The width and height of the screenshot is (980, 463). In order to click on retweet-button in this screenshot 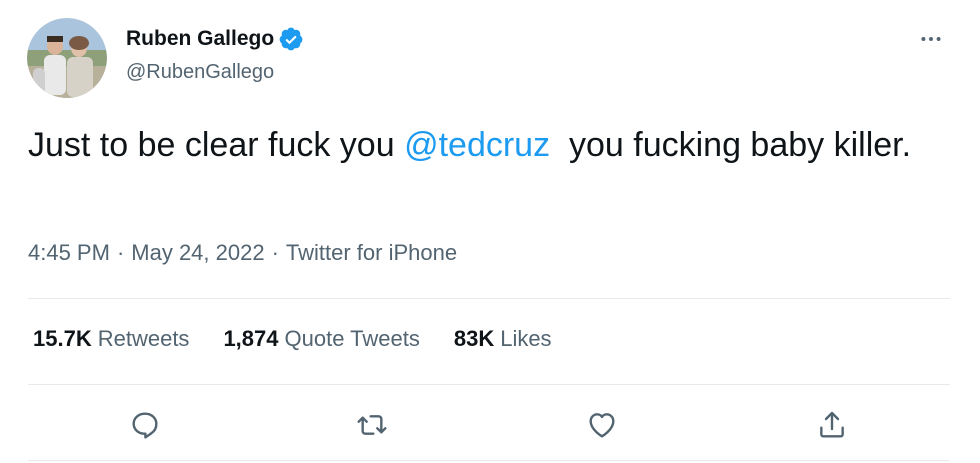, I will do `click(372, 425)`.